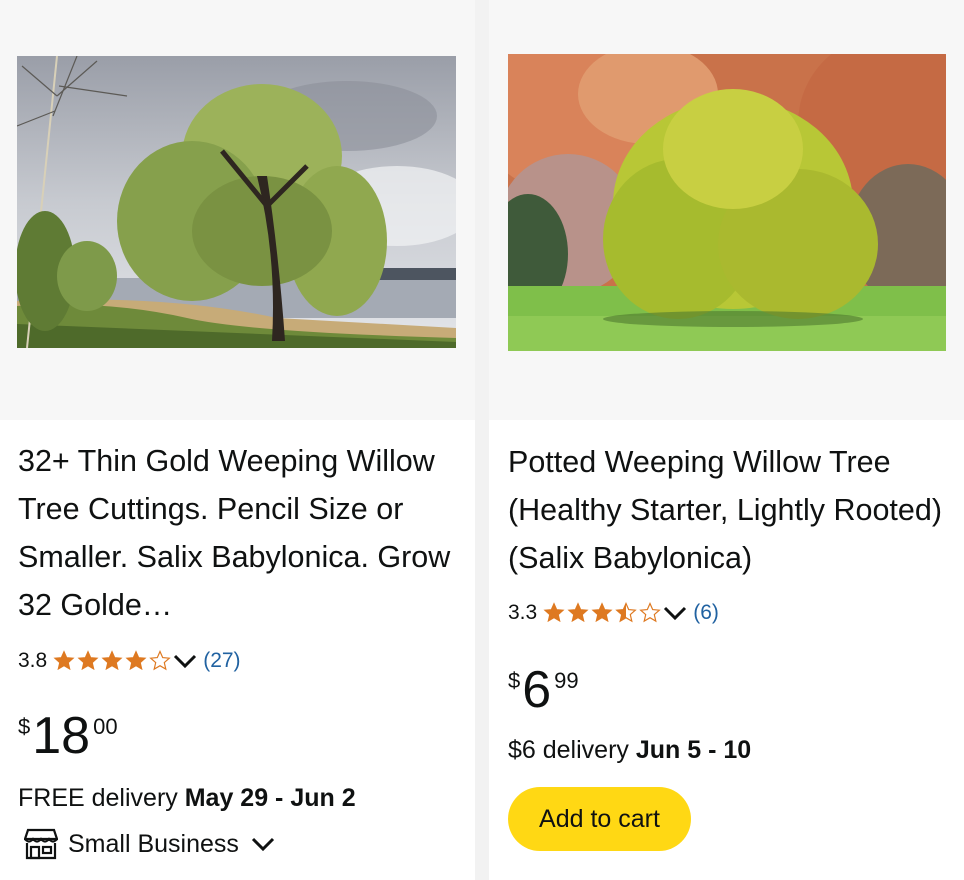 This screenshot has width=964, height=880. Describe the element at coordinates (566, 680) in the screenshot. I see `price-fraction: 99` at that location.